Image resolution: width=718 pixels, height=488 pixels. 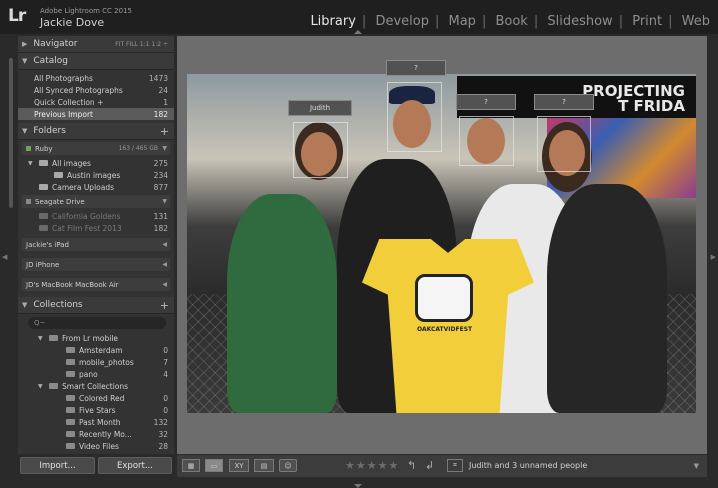 What do you see at coordinates (429, 465) in the screenshot?
I see `rotate-right-icon: ↲` at bounding box center [429, 465].